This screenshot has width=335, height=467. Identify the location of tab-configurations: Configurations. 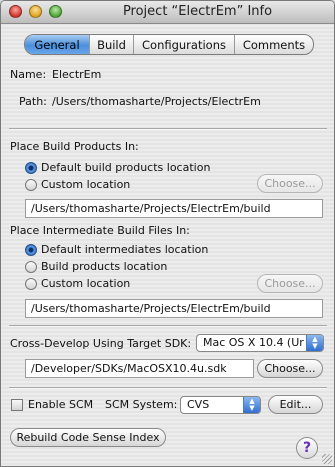
(183, 44).